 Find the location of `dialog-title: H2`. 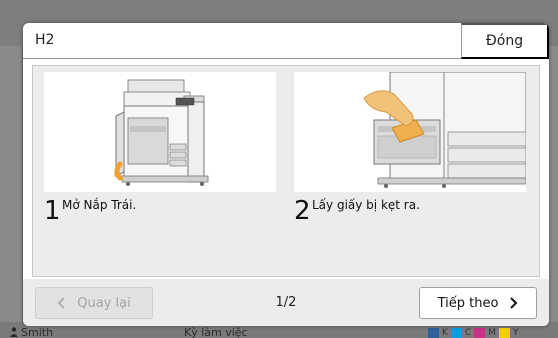

dialog-title: H2 is located at coordinates (45, 40).